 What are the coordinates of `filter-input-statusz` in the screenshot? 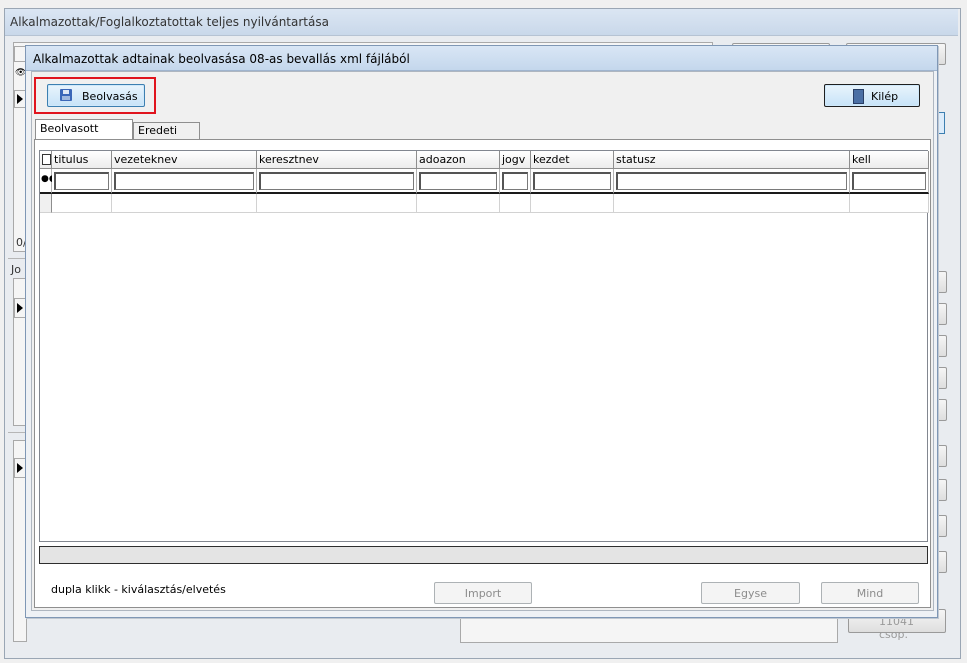 It's located at (731, 181).